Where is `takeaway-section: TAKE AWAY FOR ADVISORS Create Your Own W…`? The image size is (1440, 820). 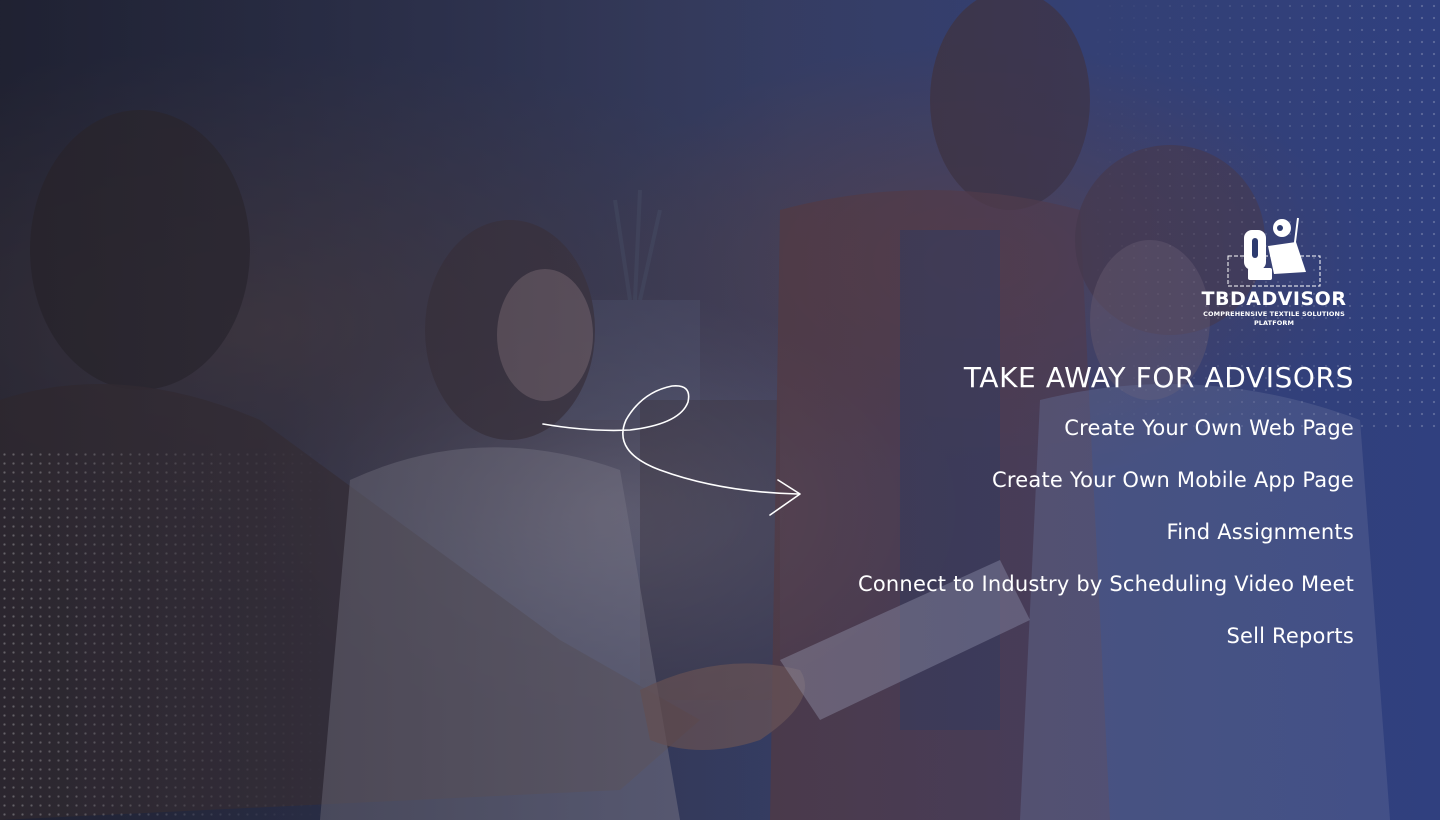 takeaway-section: TAKE AWAY FOR ADVISORS Create Your Own W… is located at coordinates (1106, 516).